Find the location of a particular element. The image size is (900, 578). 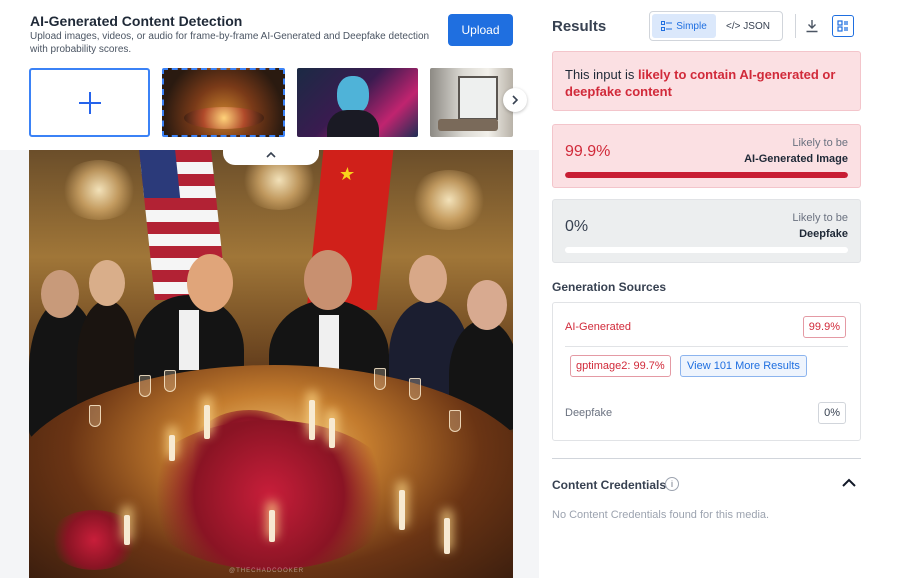

download-button is located at coordinates (812, 26).